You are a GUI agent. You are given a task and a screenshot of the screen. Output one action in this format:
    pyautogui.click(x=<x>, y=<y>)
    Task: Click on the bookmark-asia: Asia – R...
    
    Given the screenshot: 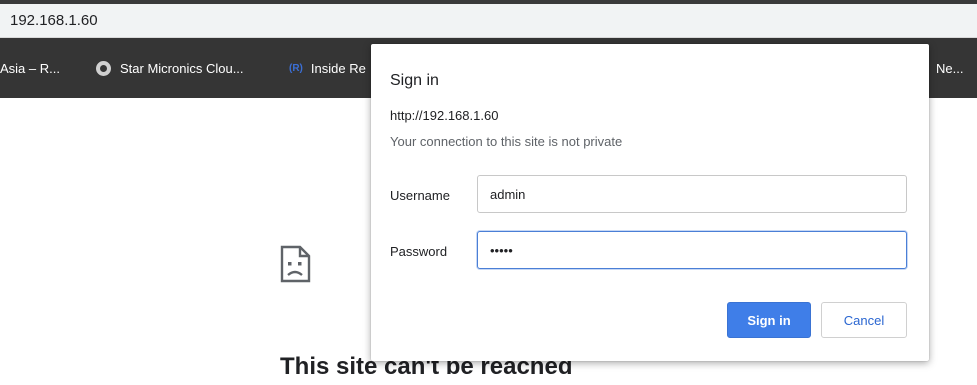 What is the action you would take?
    pyautogui.click(x=30, y=68)
    